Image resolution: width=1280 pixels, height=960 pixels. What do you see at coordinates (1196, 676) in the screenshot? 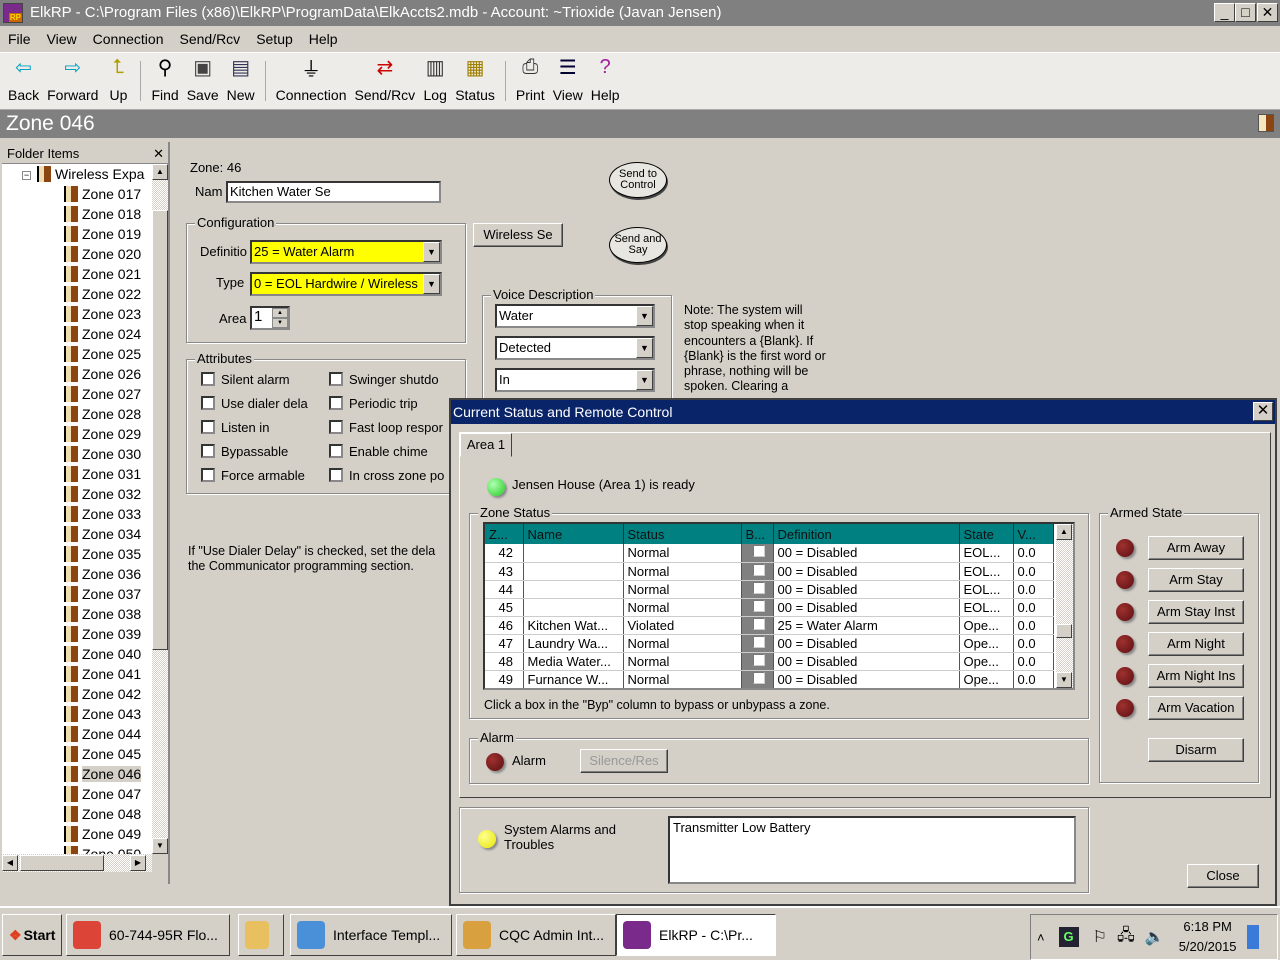
I see `arm-night-ins-button: Arm Night Ins` at bounding box center [1196, 676].